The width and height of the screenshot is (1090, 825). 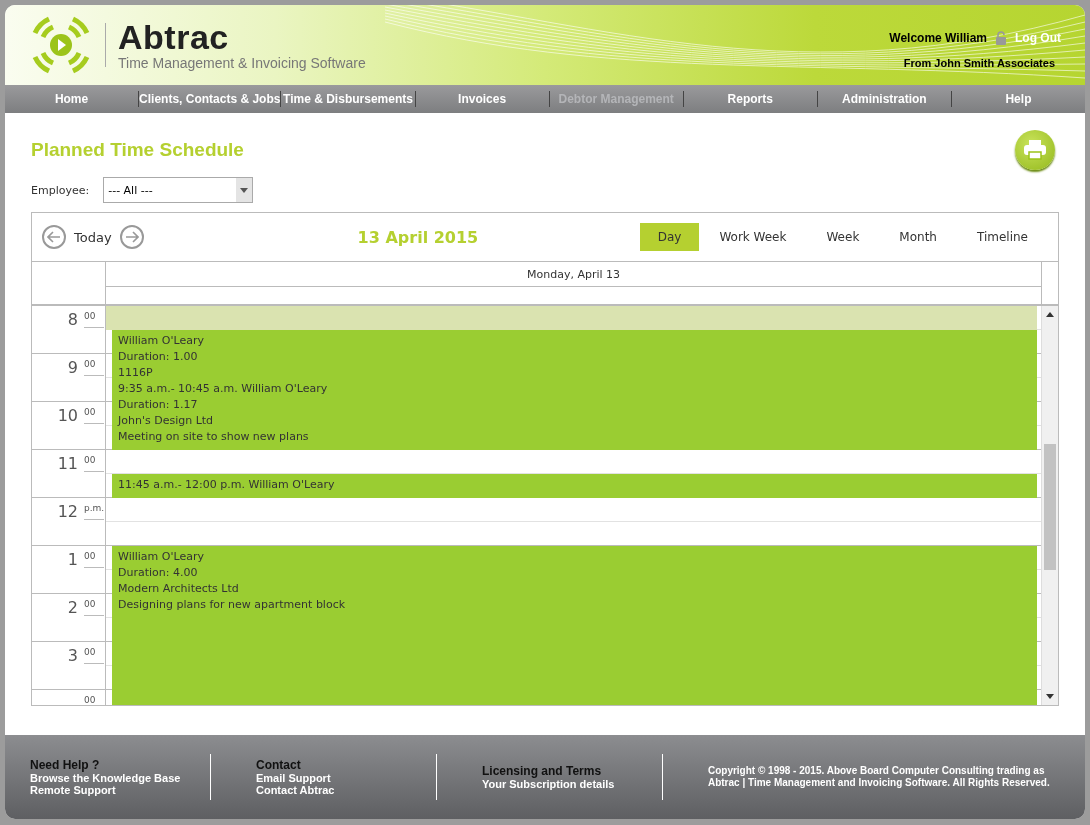 I want to click on nav-item: Invoices, so click(x=482, y=99).